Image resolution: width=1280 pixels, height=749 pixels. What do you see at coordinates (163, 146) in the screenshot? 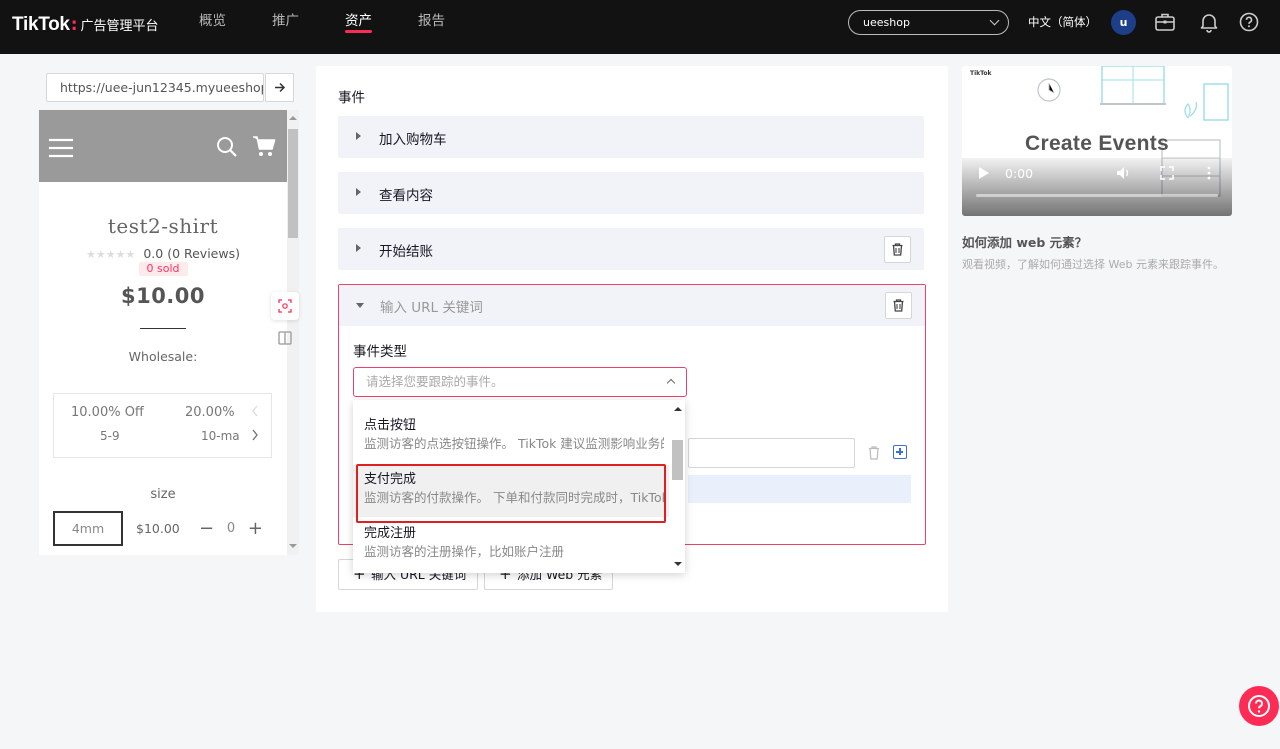
I see `store-header` at bounding box center [163, 146].